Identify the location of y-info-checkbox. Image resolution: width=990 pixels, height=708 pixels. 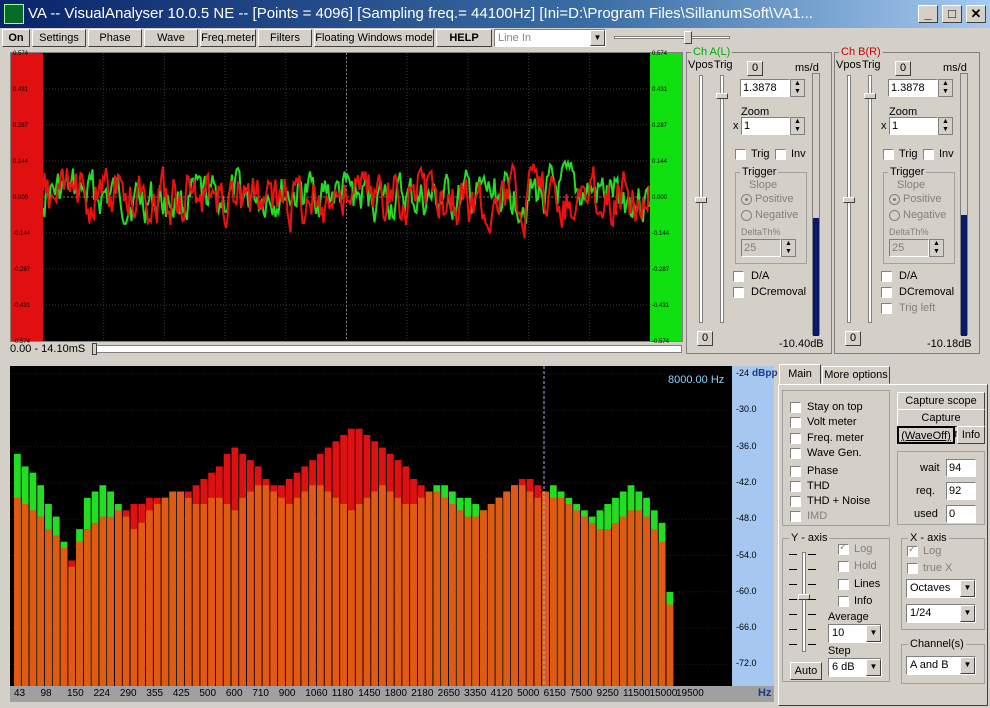
(843, 601).